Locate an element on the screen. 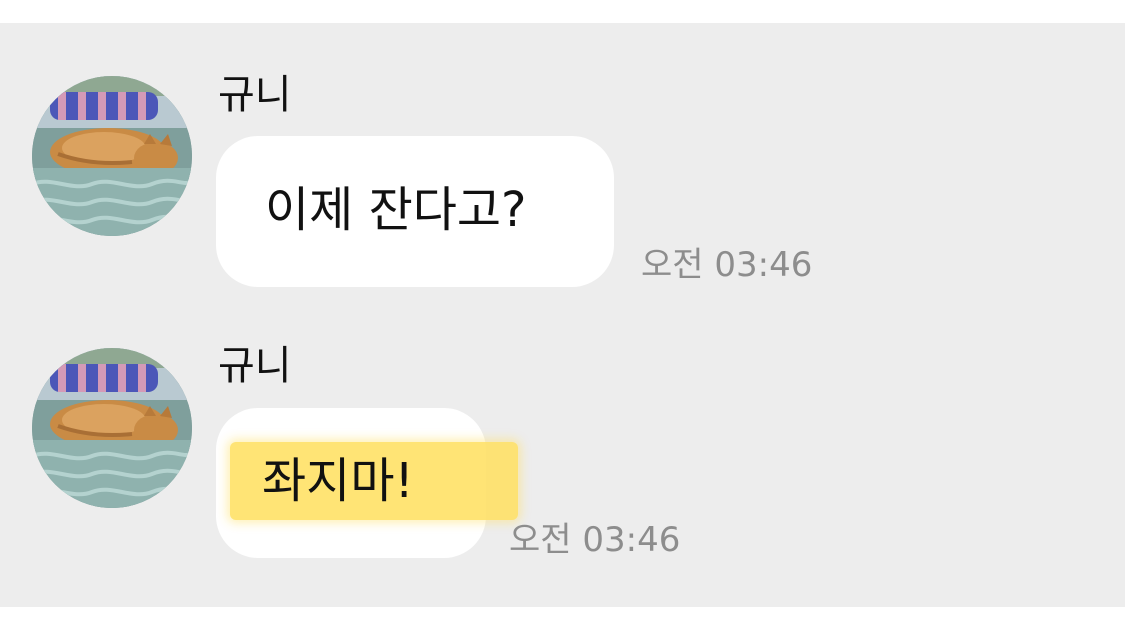 This screenshot has height=632, width=1125. message-bubble: 이제 잔다고? is located at coordinates (415, 211).